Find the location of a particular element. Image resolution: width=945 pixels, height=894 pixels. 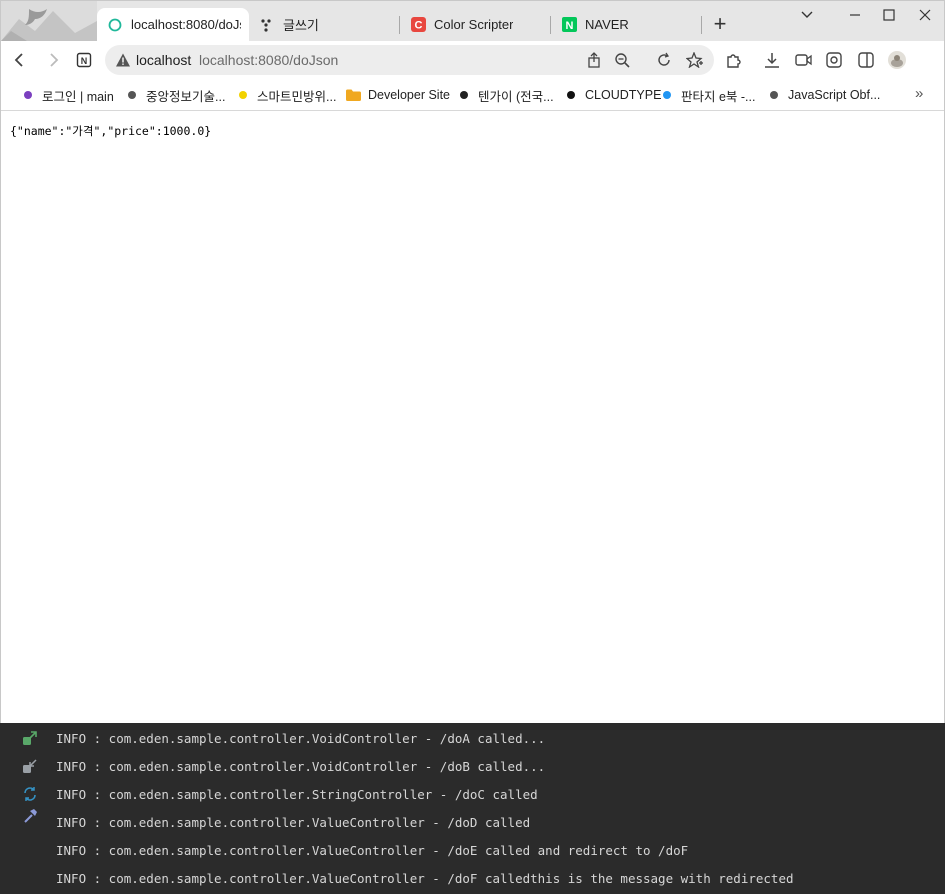

minimize-icon is located at coordinates (855, 15).